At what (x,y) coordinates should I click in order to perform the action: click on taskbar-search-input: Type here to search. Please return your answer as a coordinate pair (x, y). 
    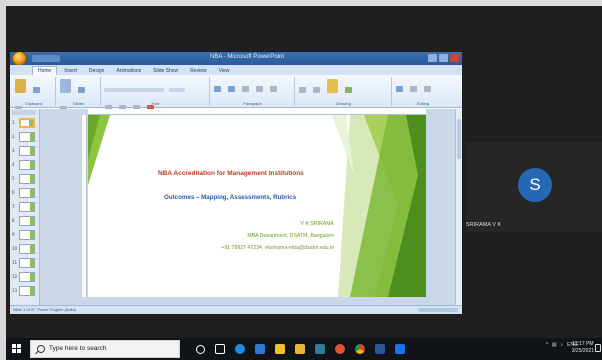
    Looking at the image, I should click on (105, 349).